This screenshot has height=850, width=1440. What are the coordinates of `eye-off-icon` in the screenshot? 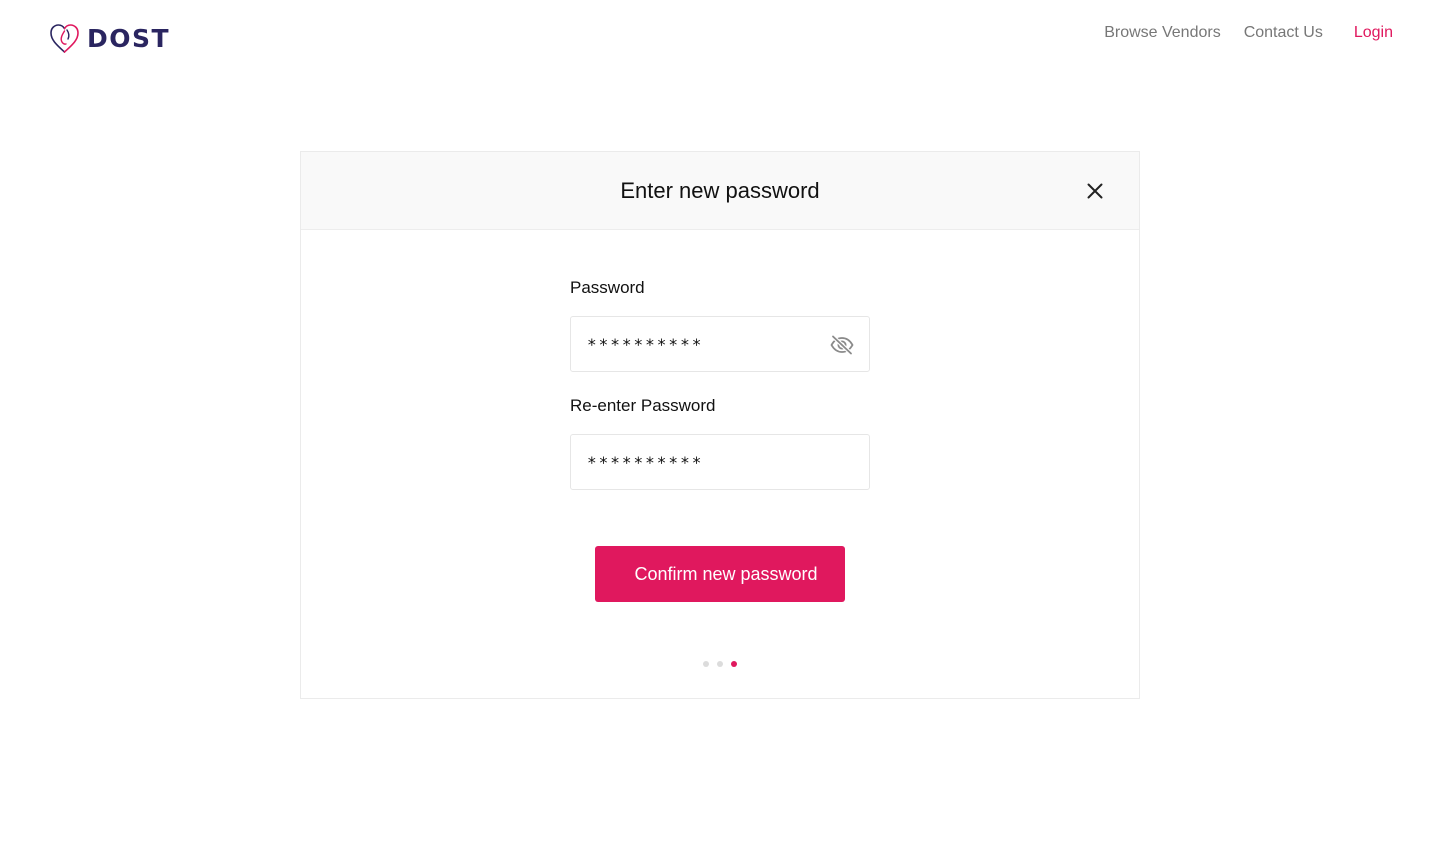 It's located at (842, 345).